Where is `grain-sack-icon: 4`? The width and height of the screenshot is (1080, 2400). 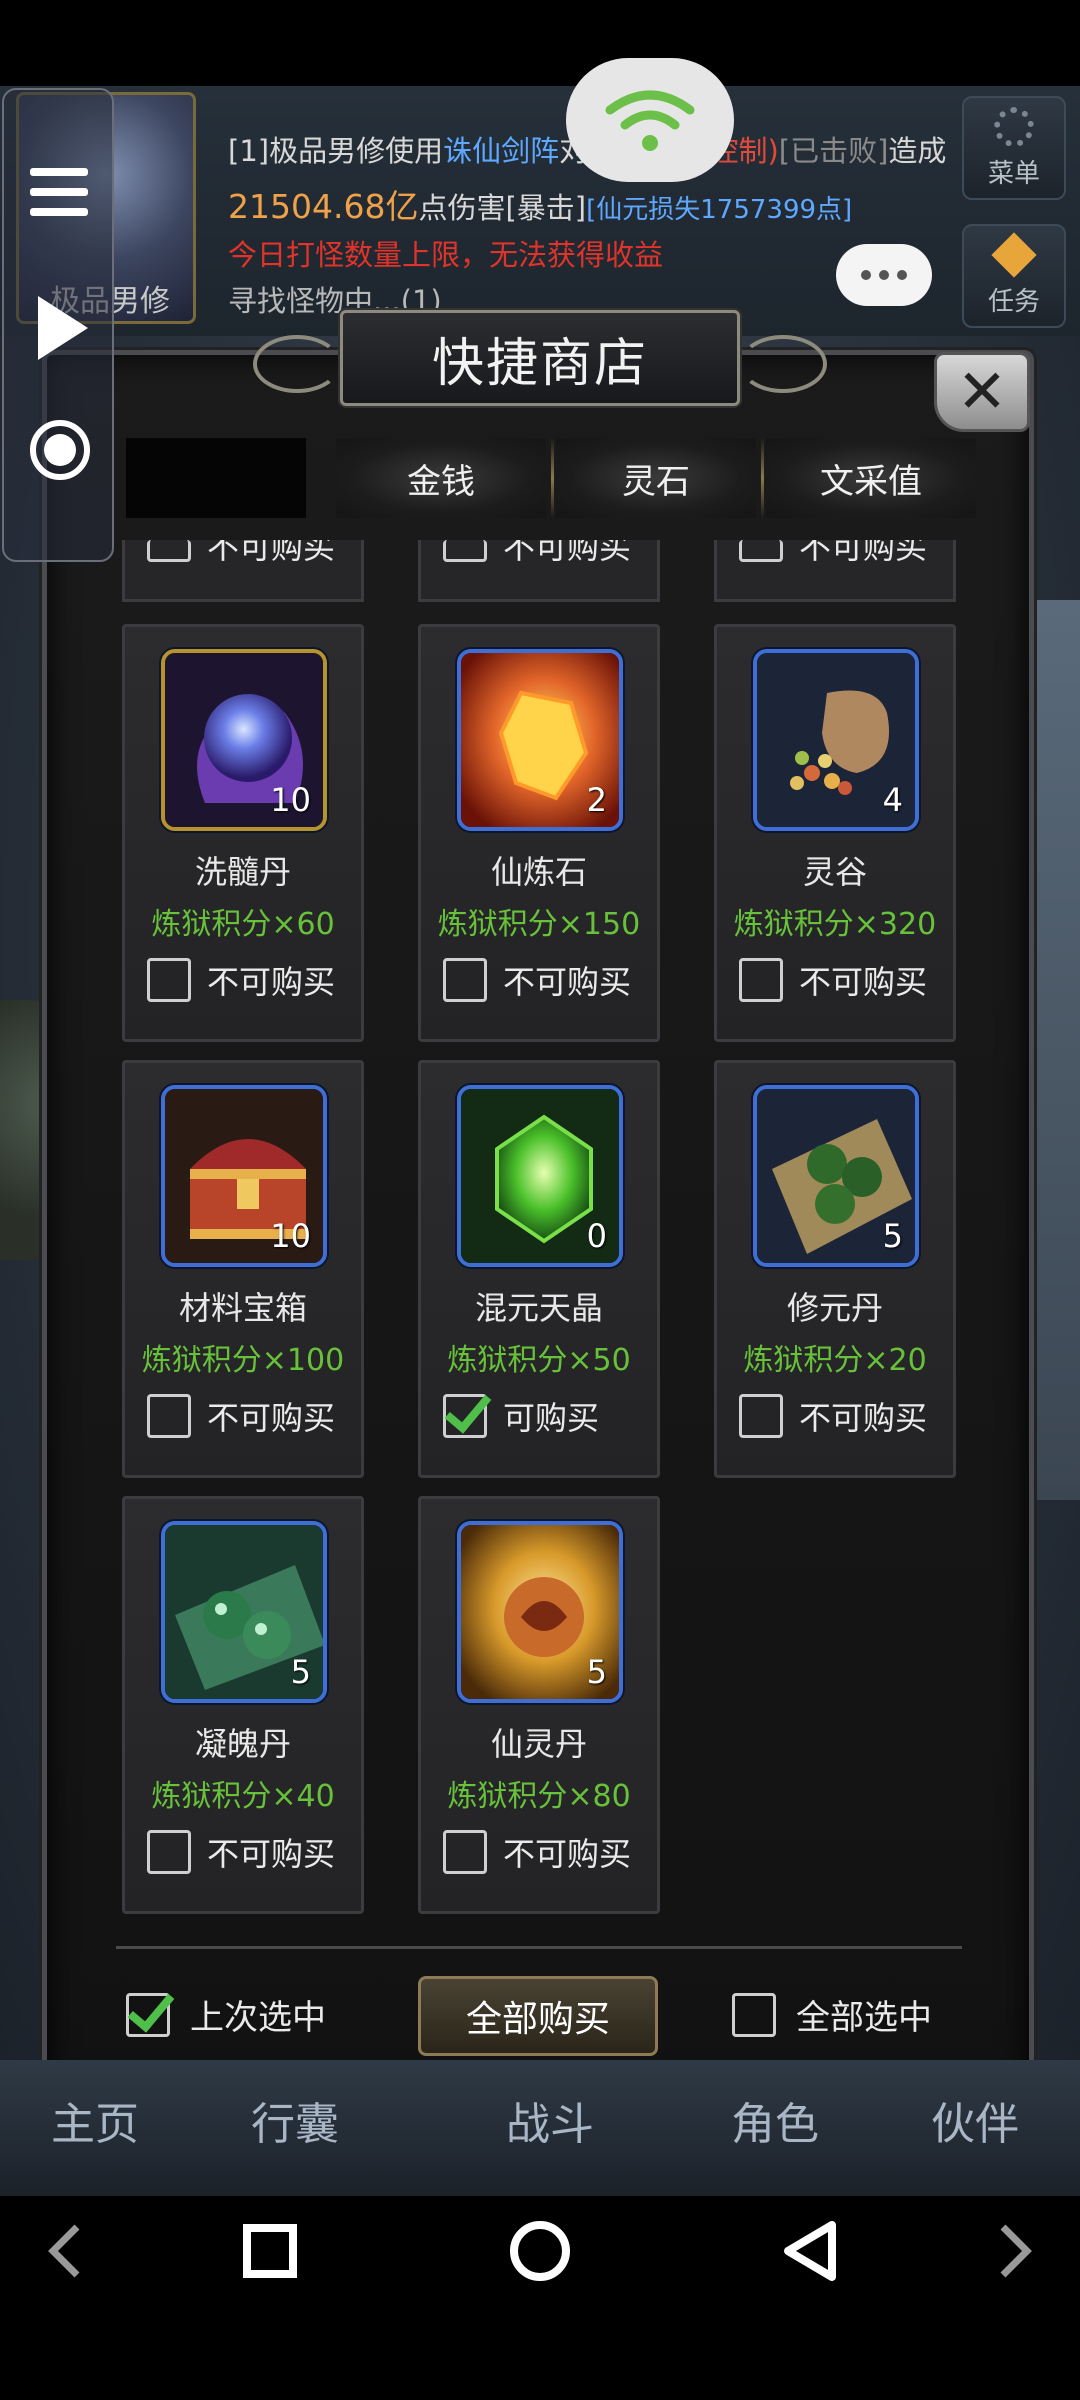
grain-sack-icon: 4 is located at coordinates (836, 740).